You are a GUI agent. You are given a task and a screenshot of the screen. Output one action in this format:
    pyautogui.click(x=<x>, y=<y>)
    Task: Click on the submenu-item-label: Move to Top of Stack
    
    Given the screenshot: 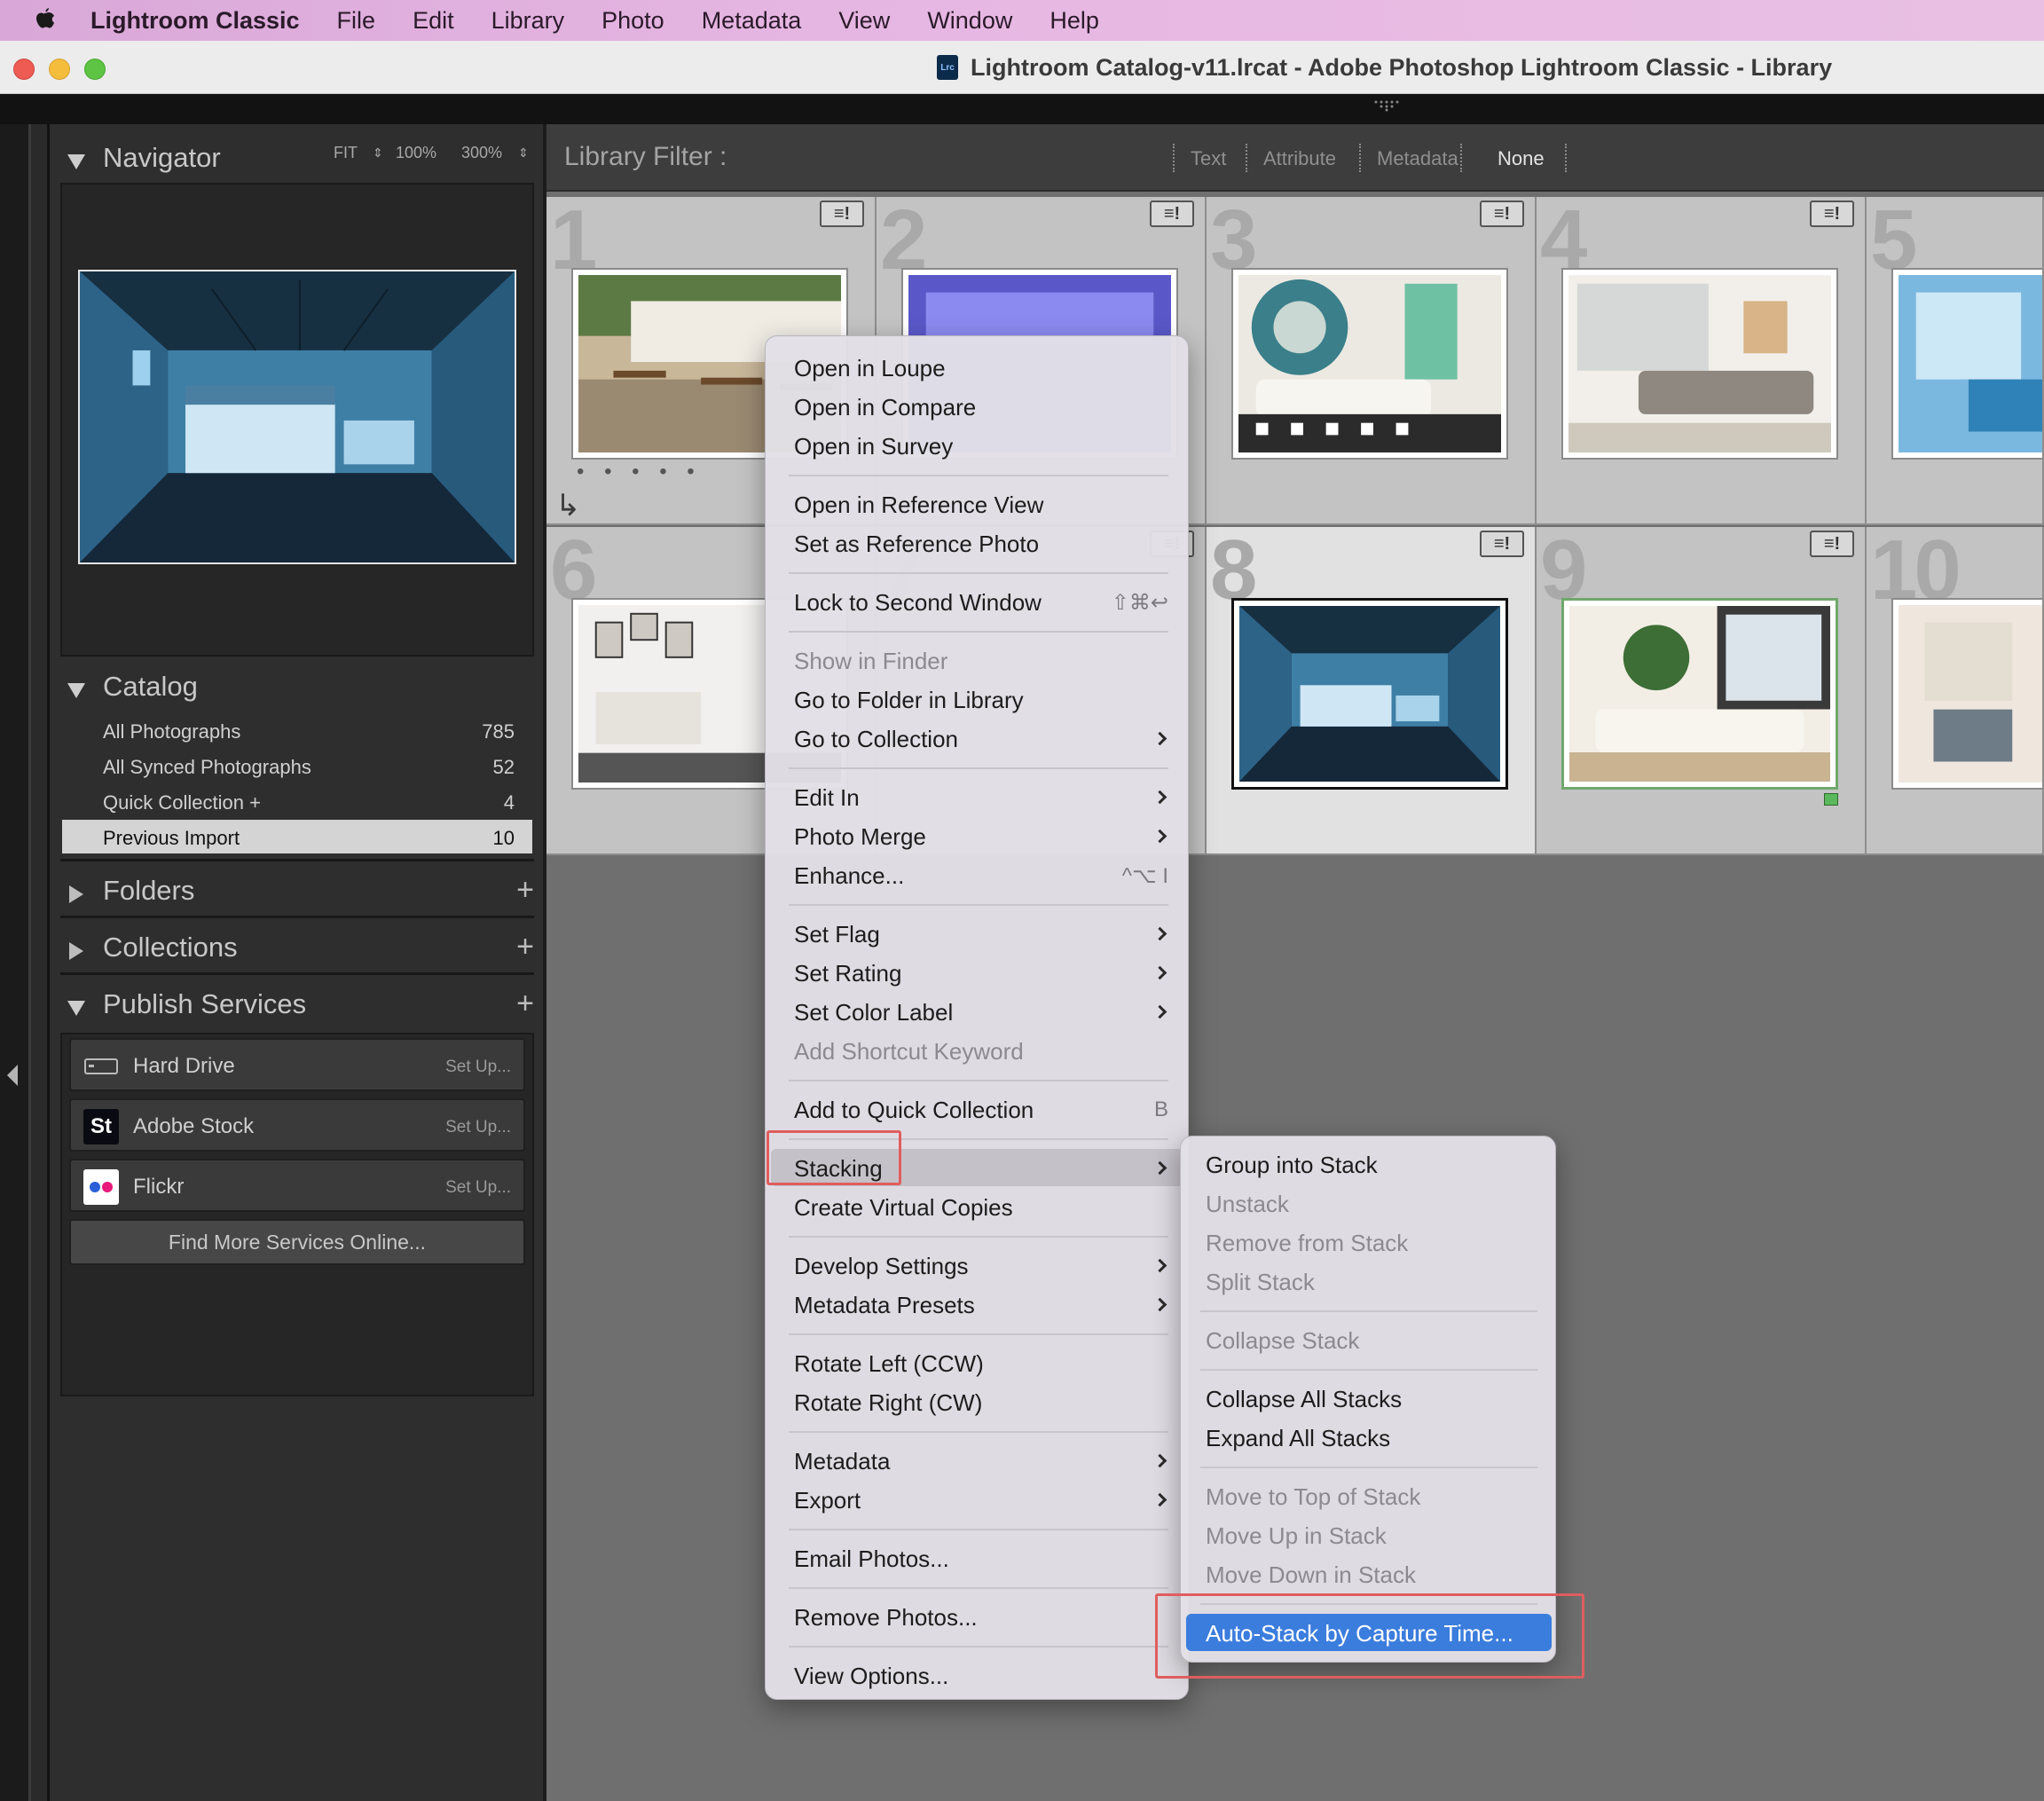 What is the action you would take?
    pyautogui.click(x=1313, y=1496)
    